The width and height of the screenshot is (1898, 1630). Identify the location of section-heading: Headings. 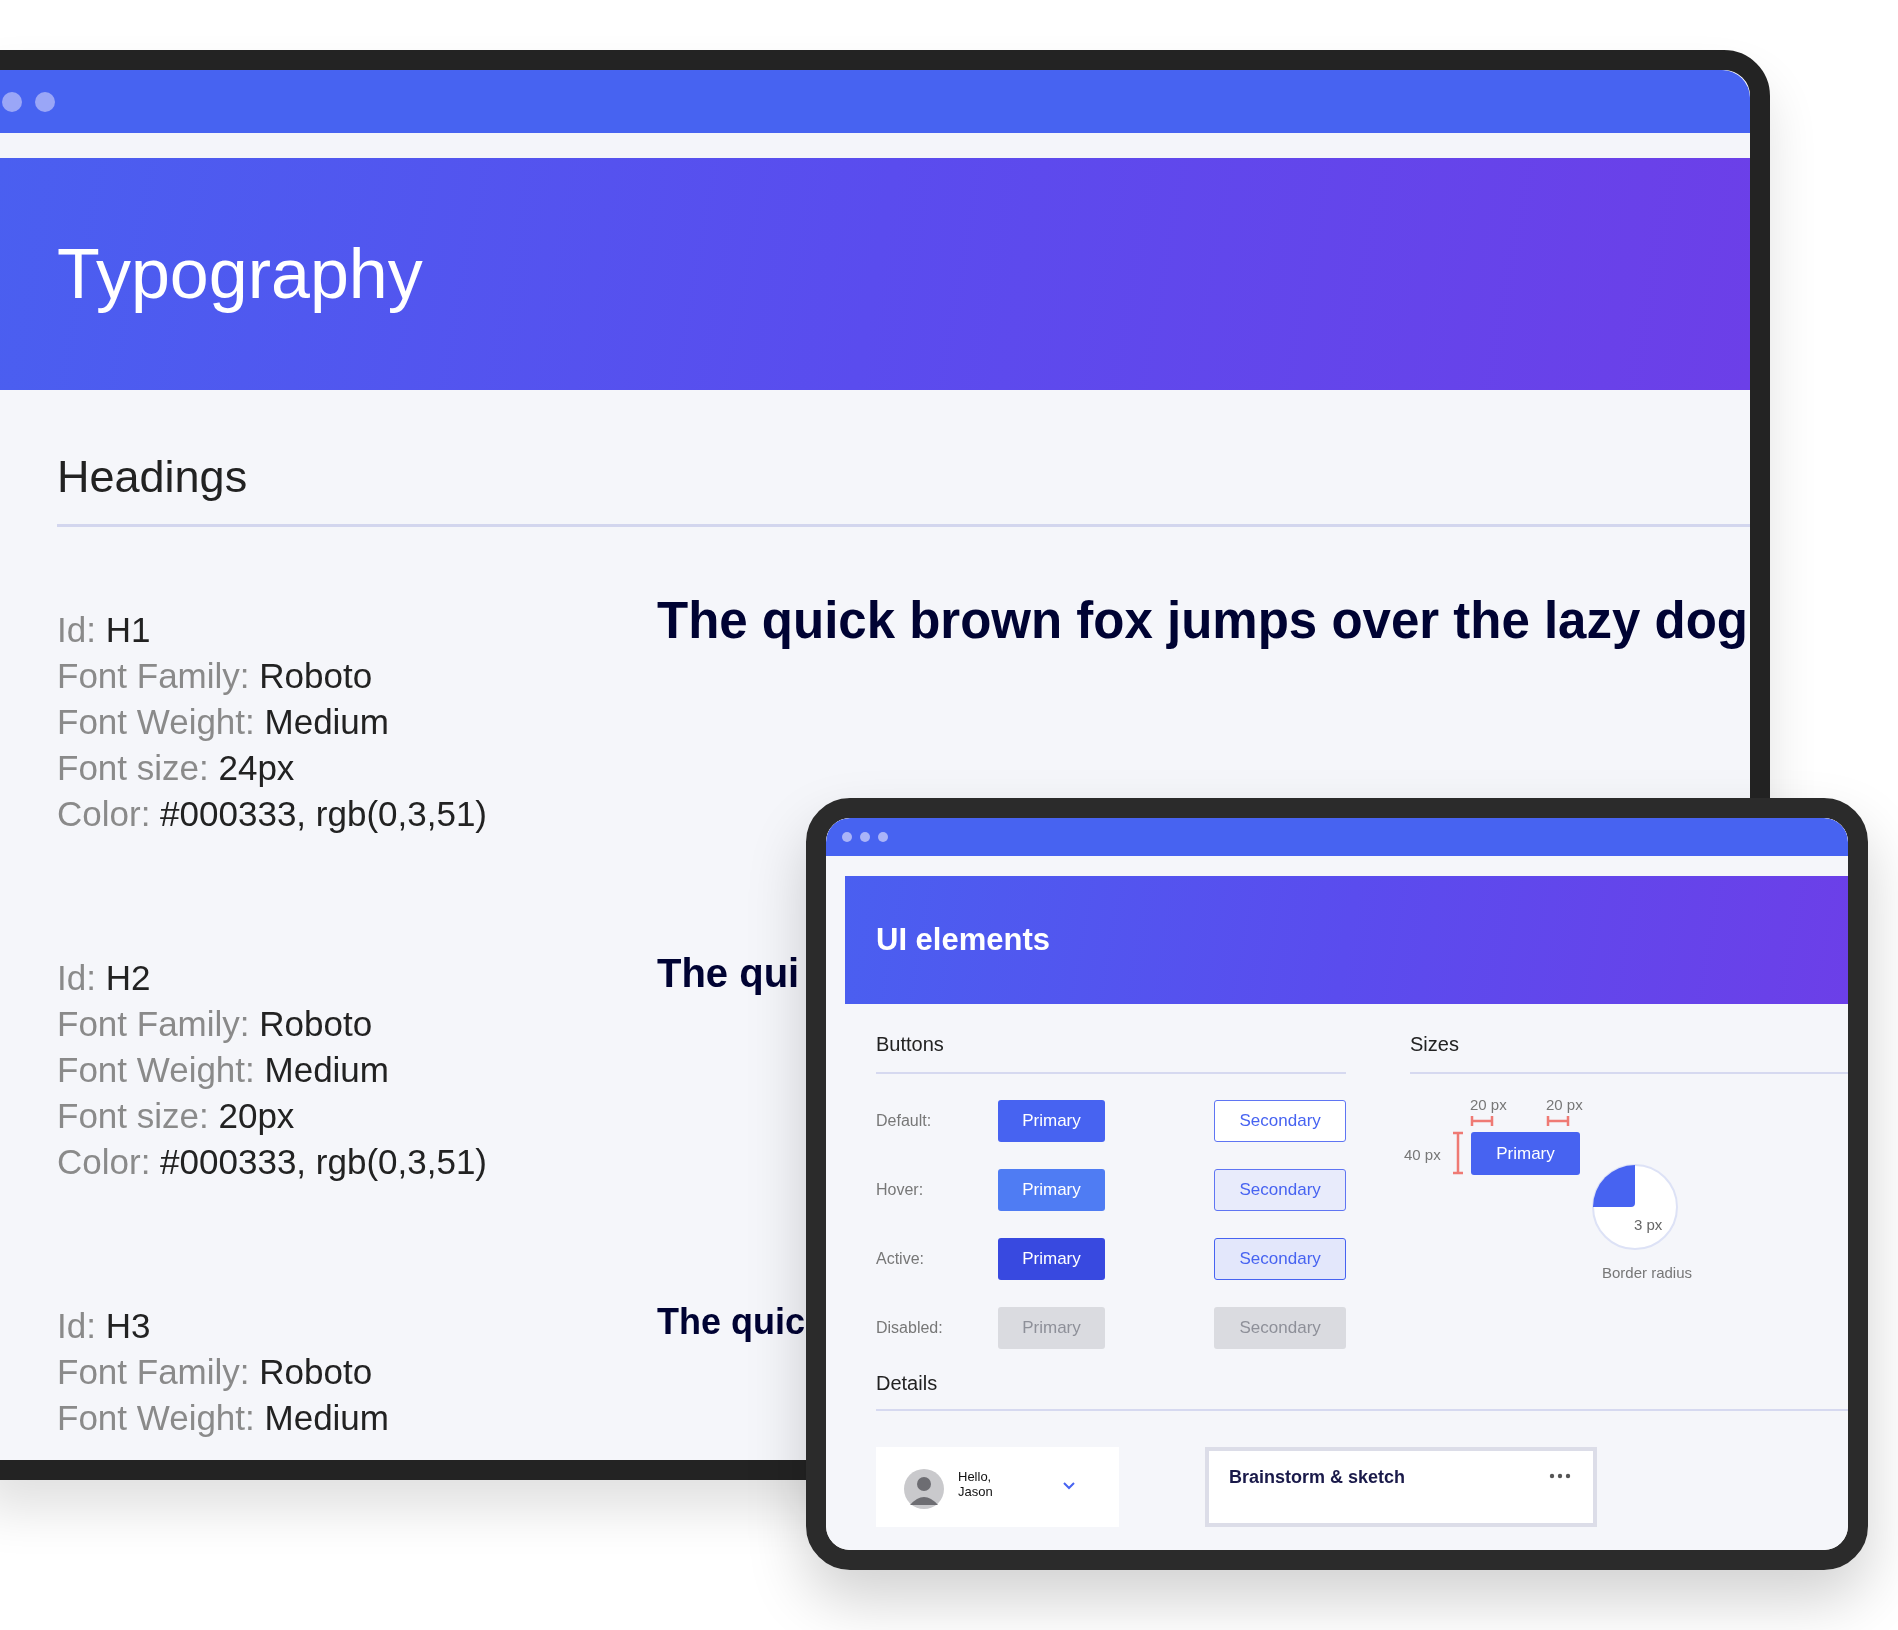
(153, 477).